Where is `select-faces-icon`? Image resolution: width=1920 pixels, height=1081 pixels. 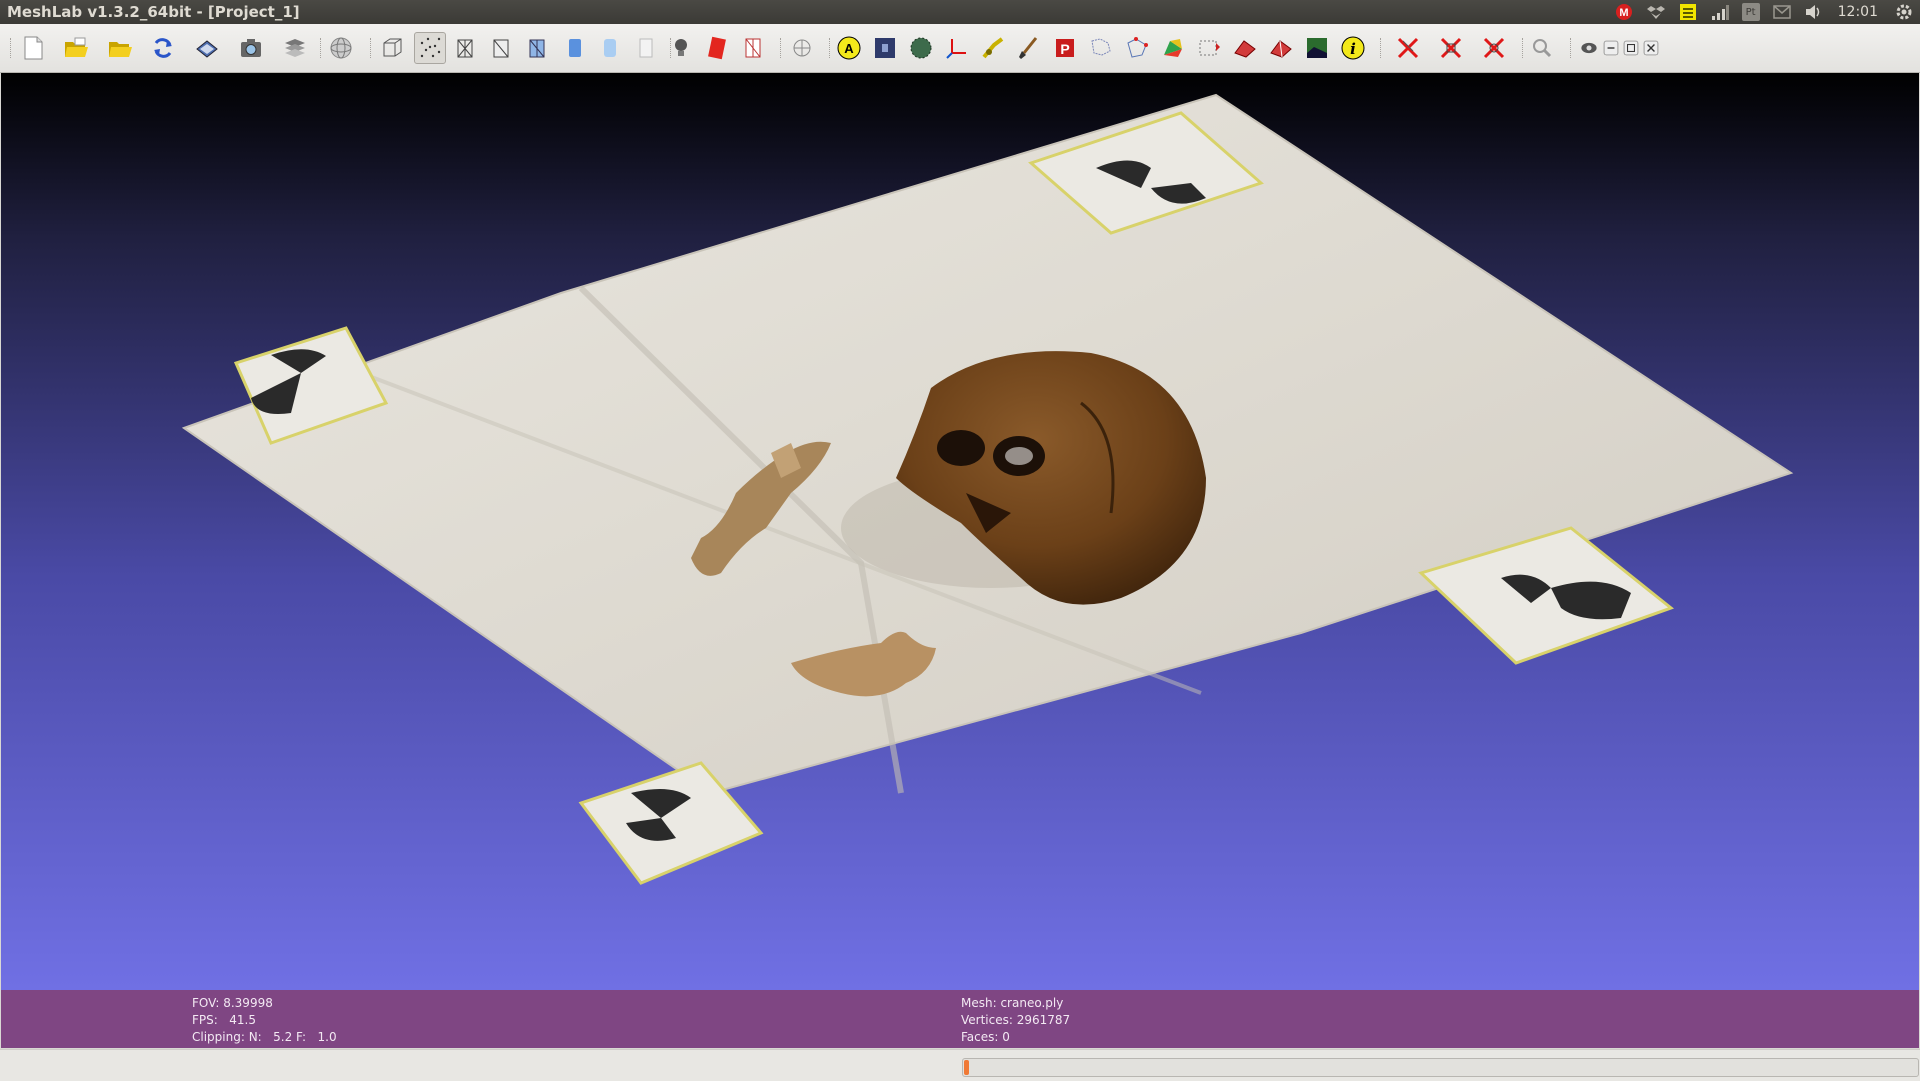 select-faces-icon is located at coordinates (1173, 48).